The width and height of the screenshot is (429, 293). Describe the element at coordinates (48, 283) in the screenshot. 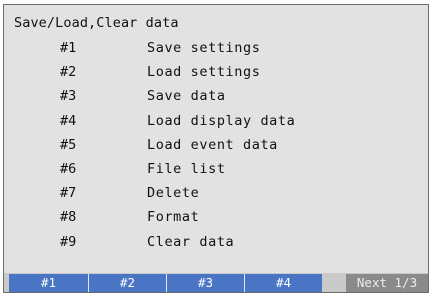

I see `softkey-1-button: #1` at that location.